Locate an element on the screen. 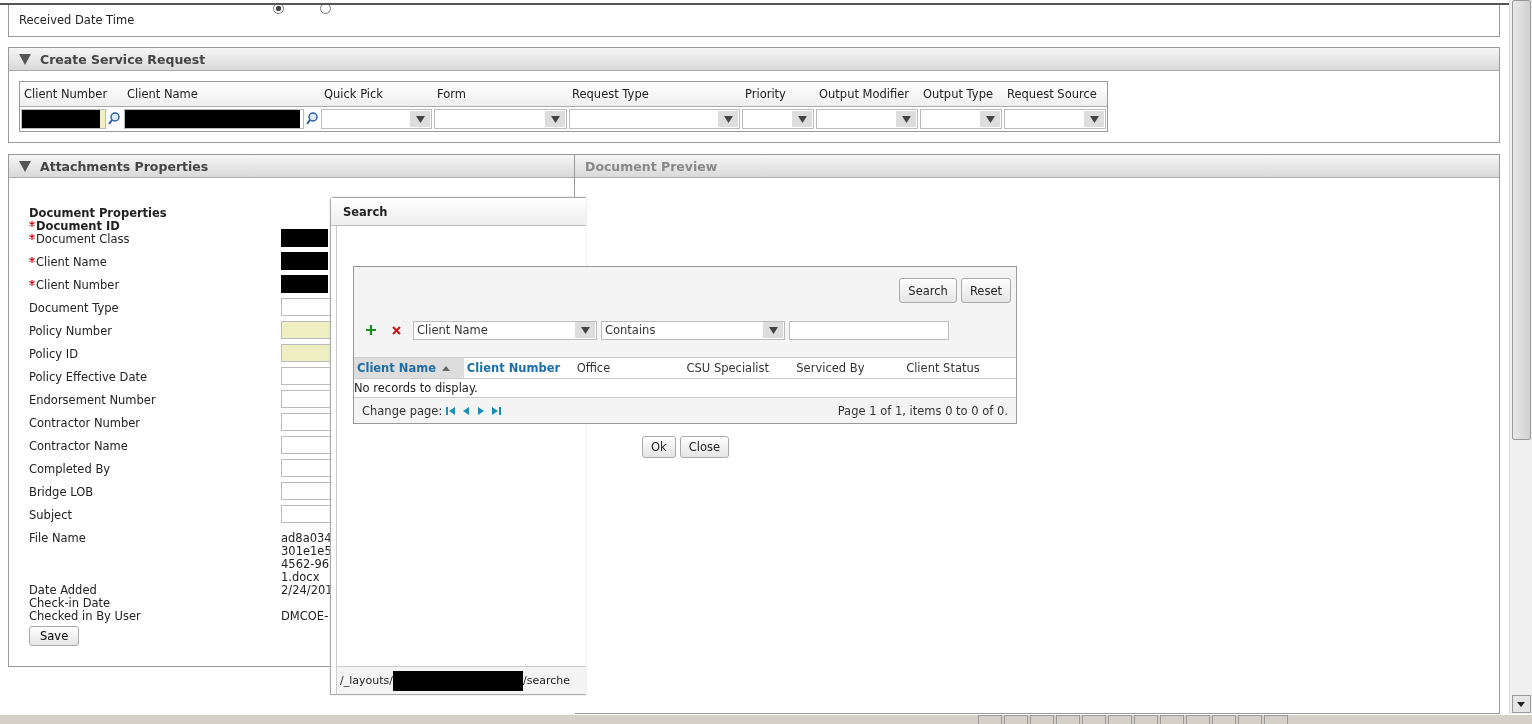  save-button: Save is located at coordinates (54, 636).